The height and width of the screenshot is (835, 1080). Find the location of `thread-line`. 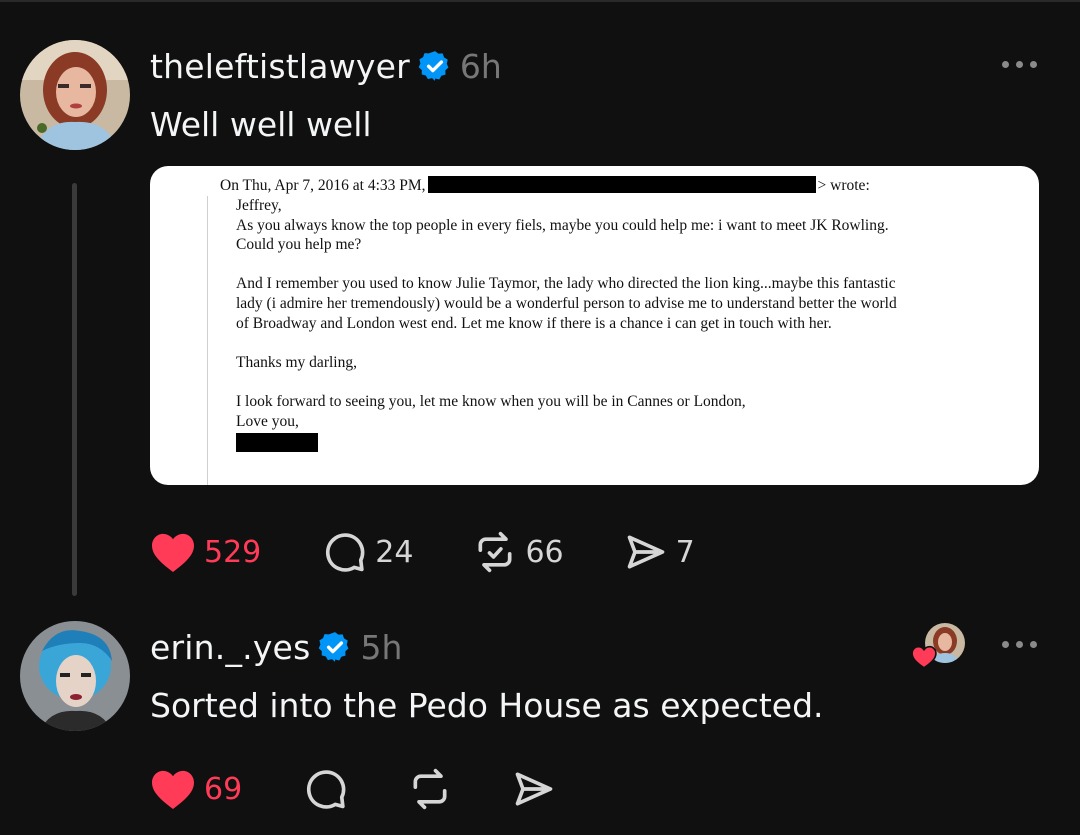

thread-line is located at coordinates (74, 389).